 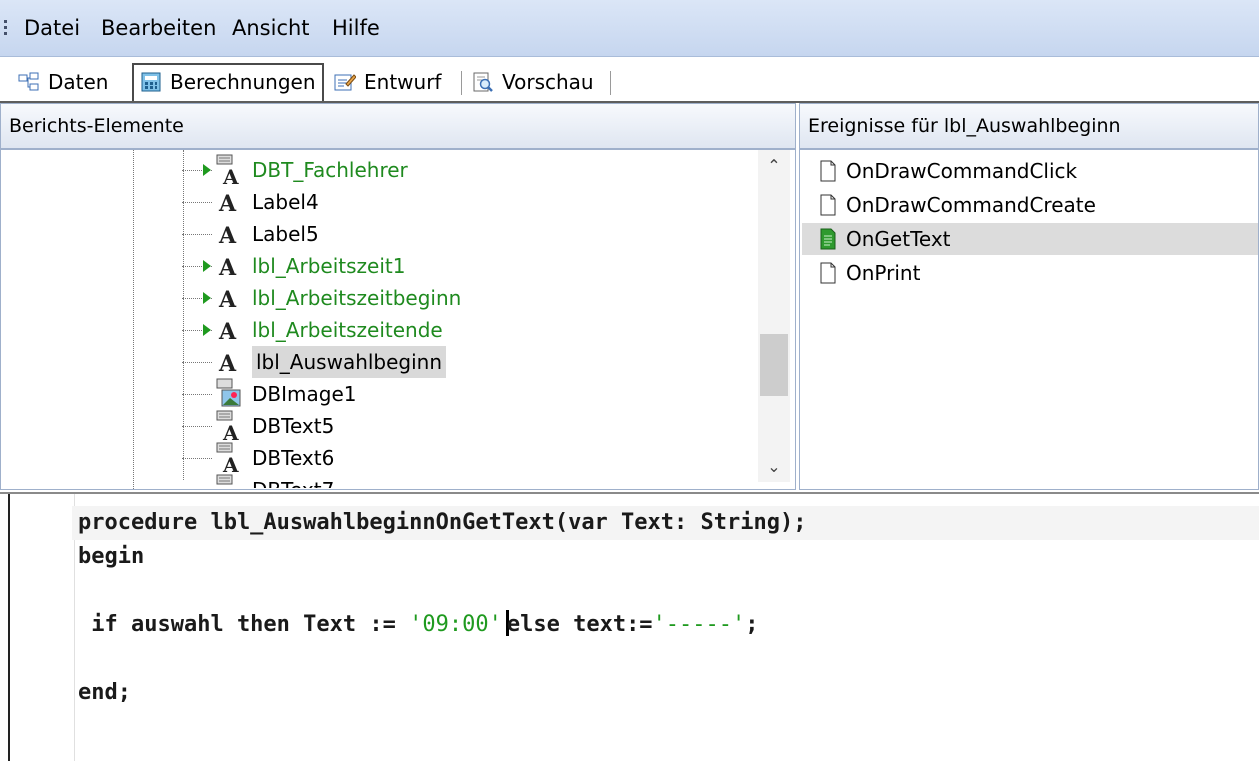 I want to click on code-line-6: end;, so click(x=104, y=693).